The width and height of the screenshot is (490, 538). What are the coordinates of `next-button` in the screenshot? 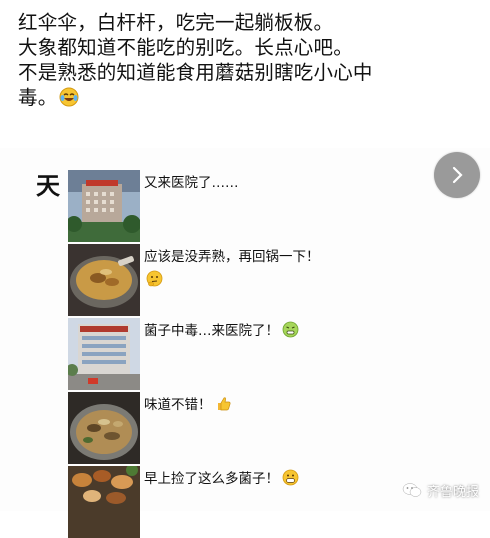 It's located at (457, 175).